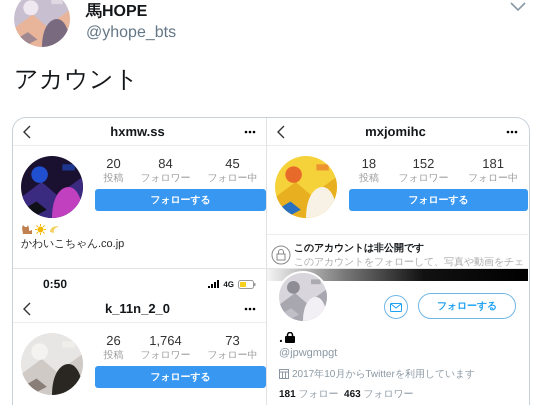  I want to click on profile-username: k_11n_2_0, so click(137, 308).